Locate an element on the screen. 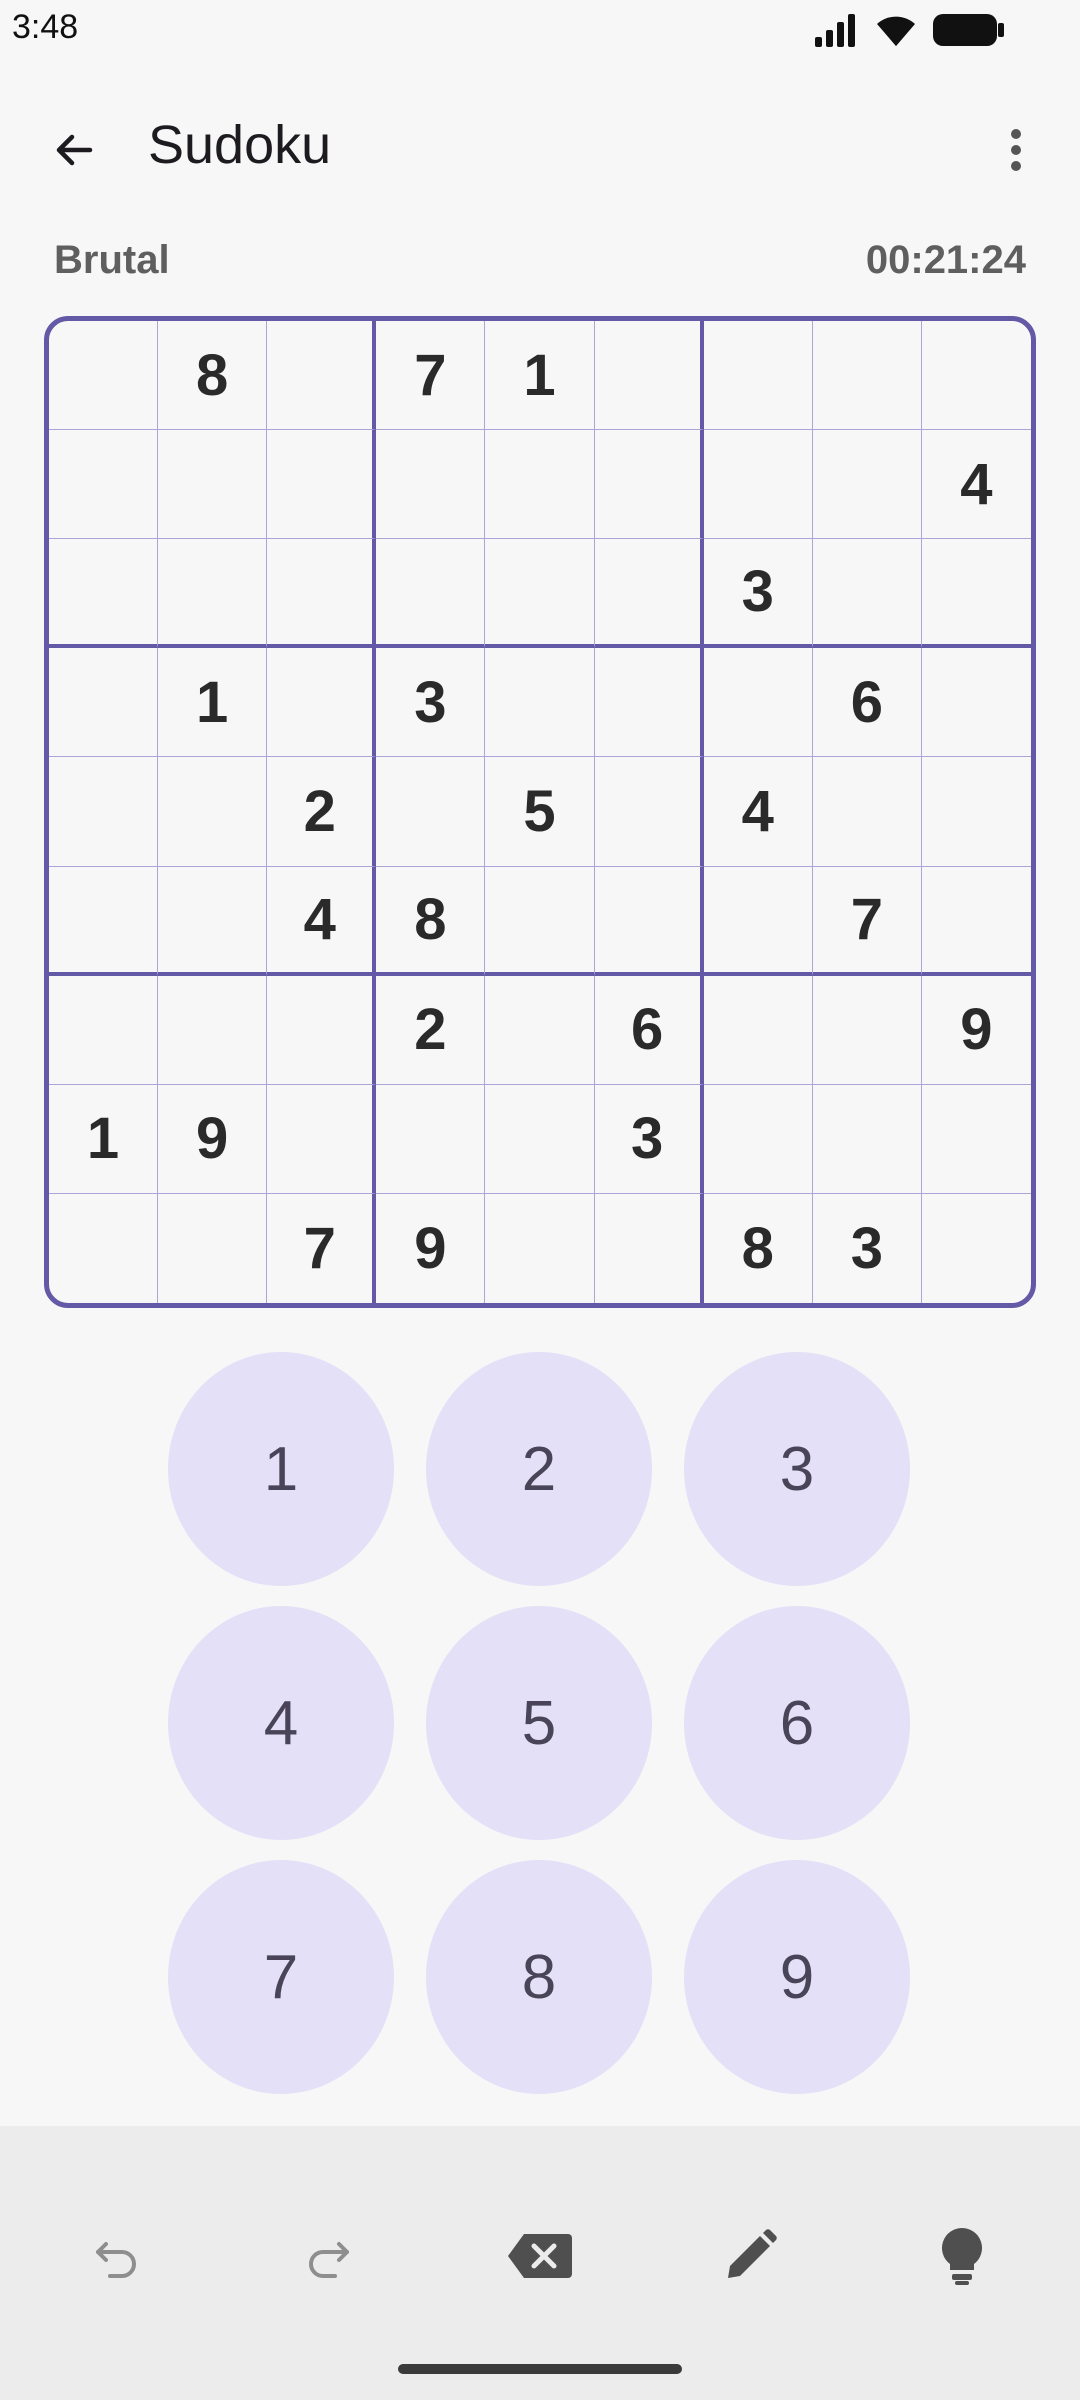 This screenshot has width=1080, height=2400. undo-button is located at coordinates (118, 2258).